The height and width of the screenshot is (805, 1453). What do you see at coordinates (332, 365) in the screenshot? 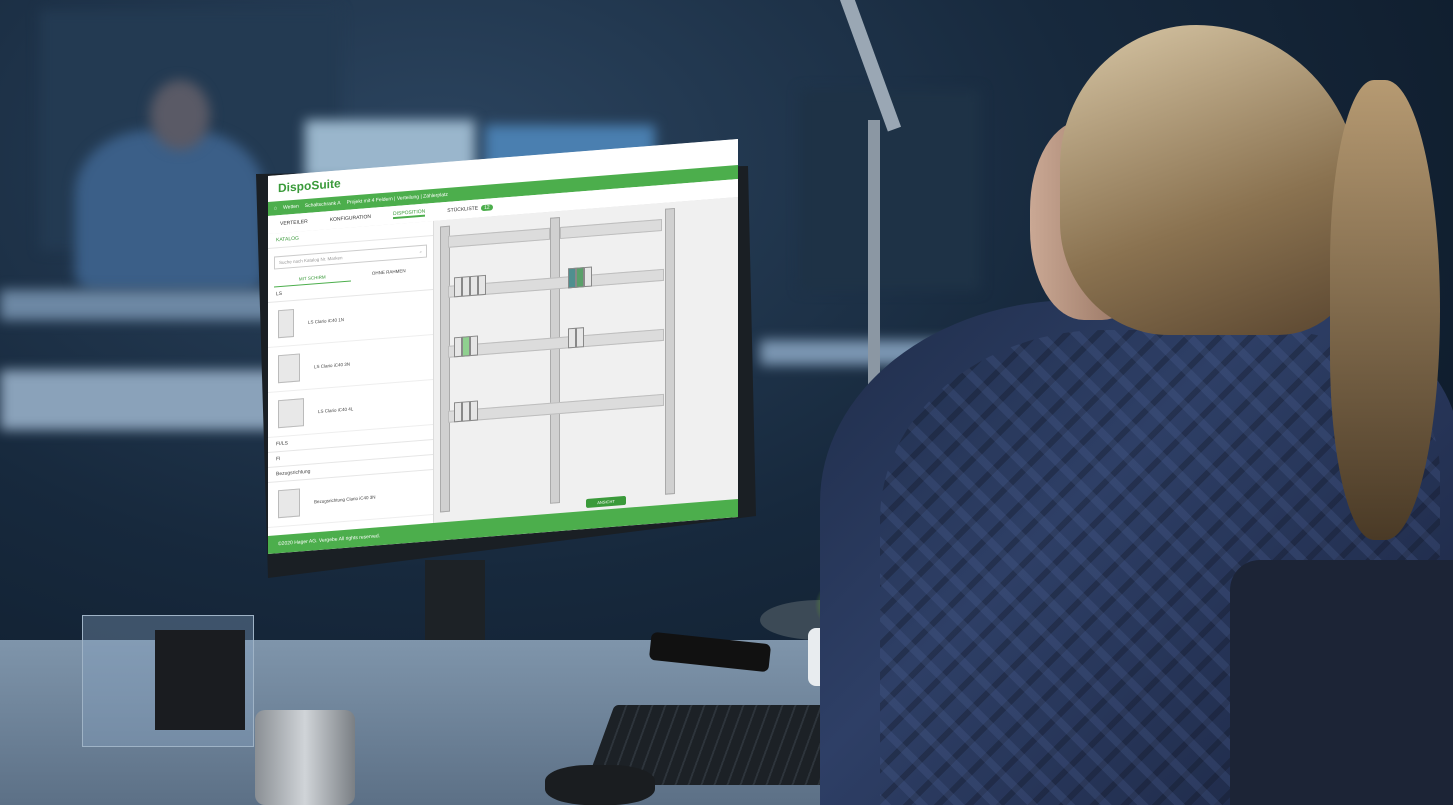
I see `product-label: LS Clario iC40 3N` at bounding box center [332, 365].